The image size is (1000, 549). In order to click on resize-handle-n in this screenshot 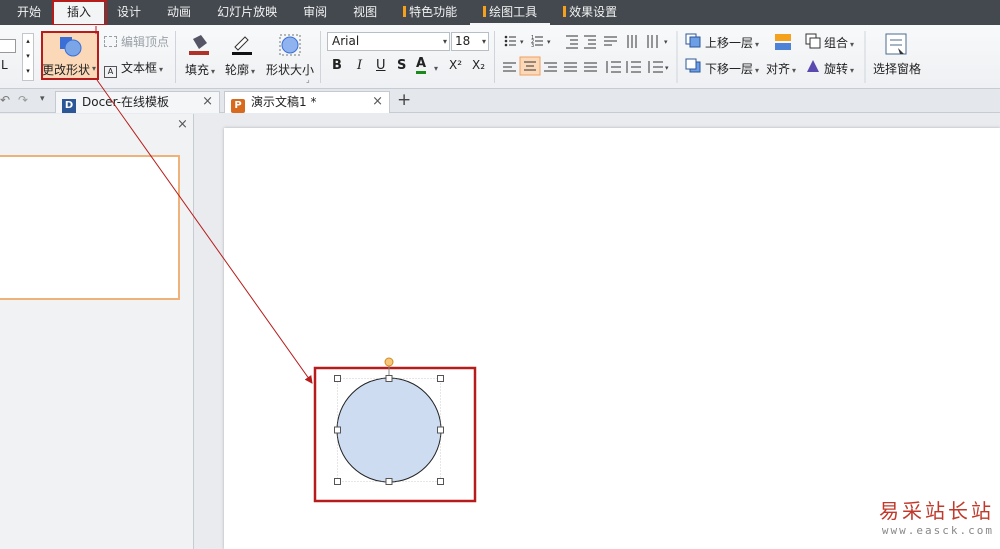, I will do `click(389, 378)`.